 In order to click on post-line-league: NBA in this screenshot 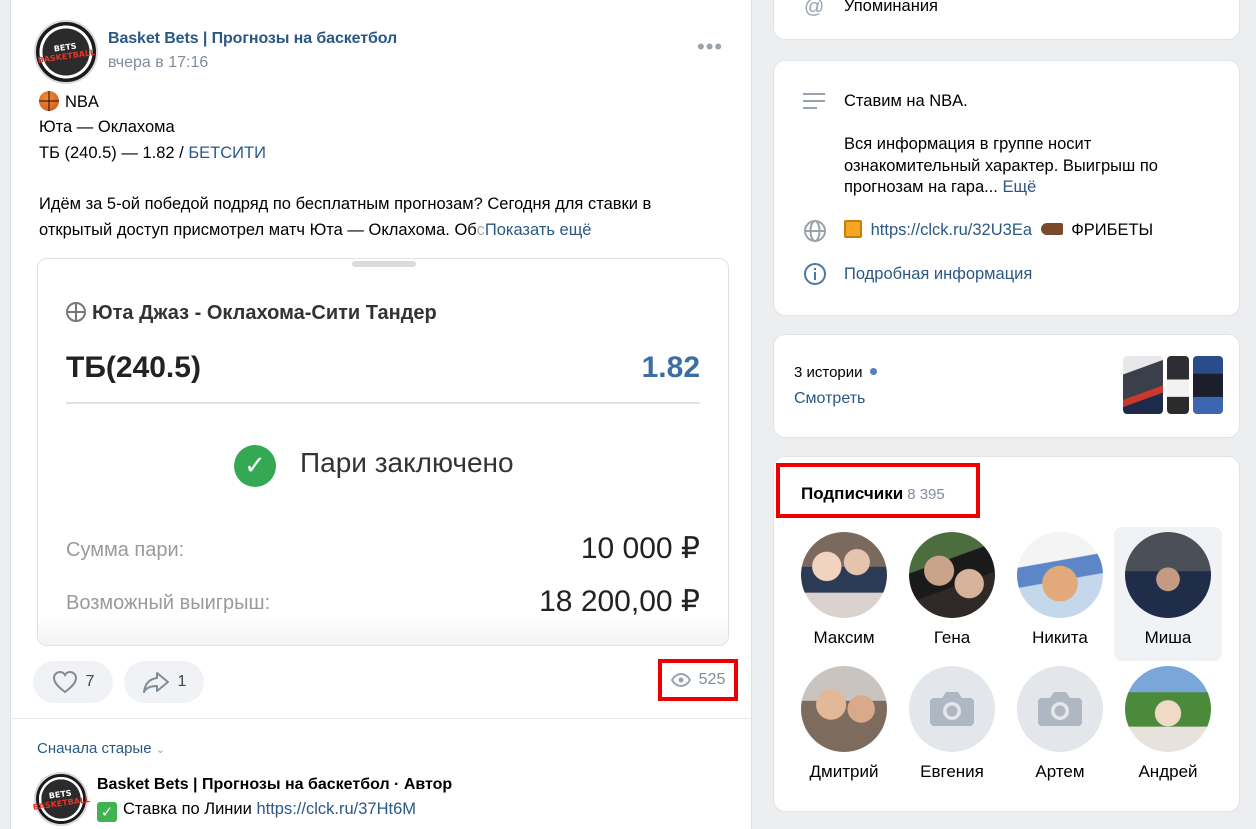, I will do `click(69, 102)`.